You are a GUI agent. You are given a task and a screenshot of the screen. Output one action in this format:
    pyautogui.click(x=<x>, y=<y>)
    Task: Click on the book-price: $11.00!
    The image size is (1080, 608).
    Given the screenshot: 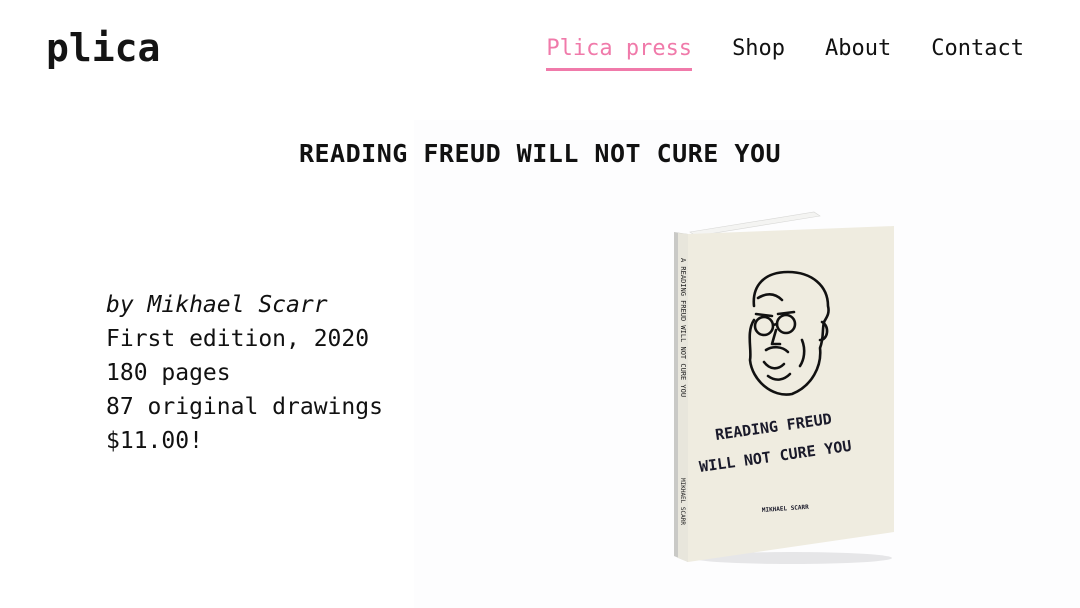 What is the action you would take?
    pyautogui.click(x=154, y=441)
    